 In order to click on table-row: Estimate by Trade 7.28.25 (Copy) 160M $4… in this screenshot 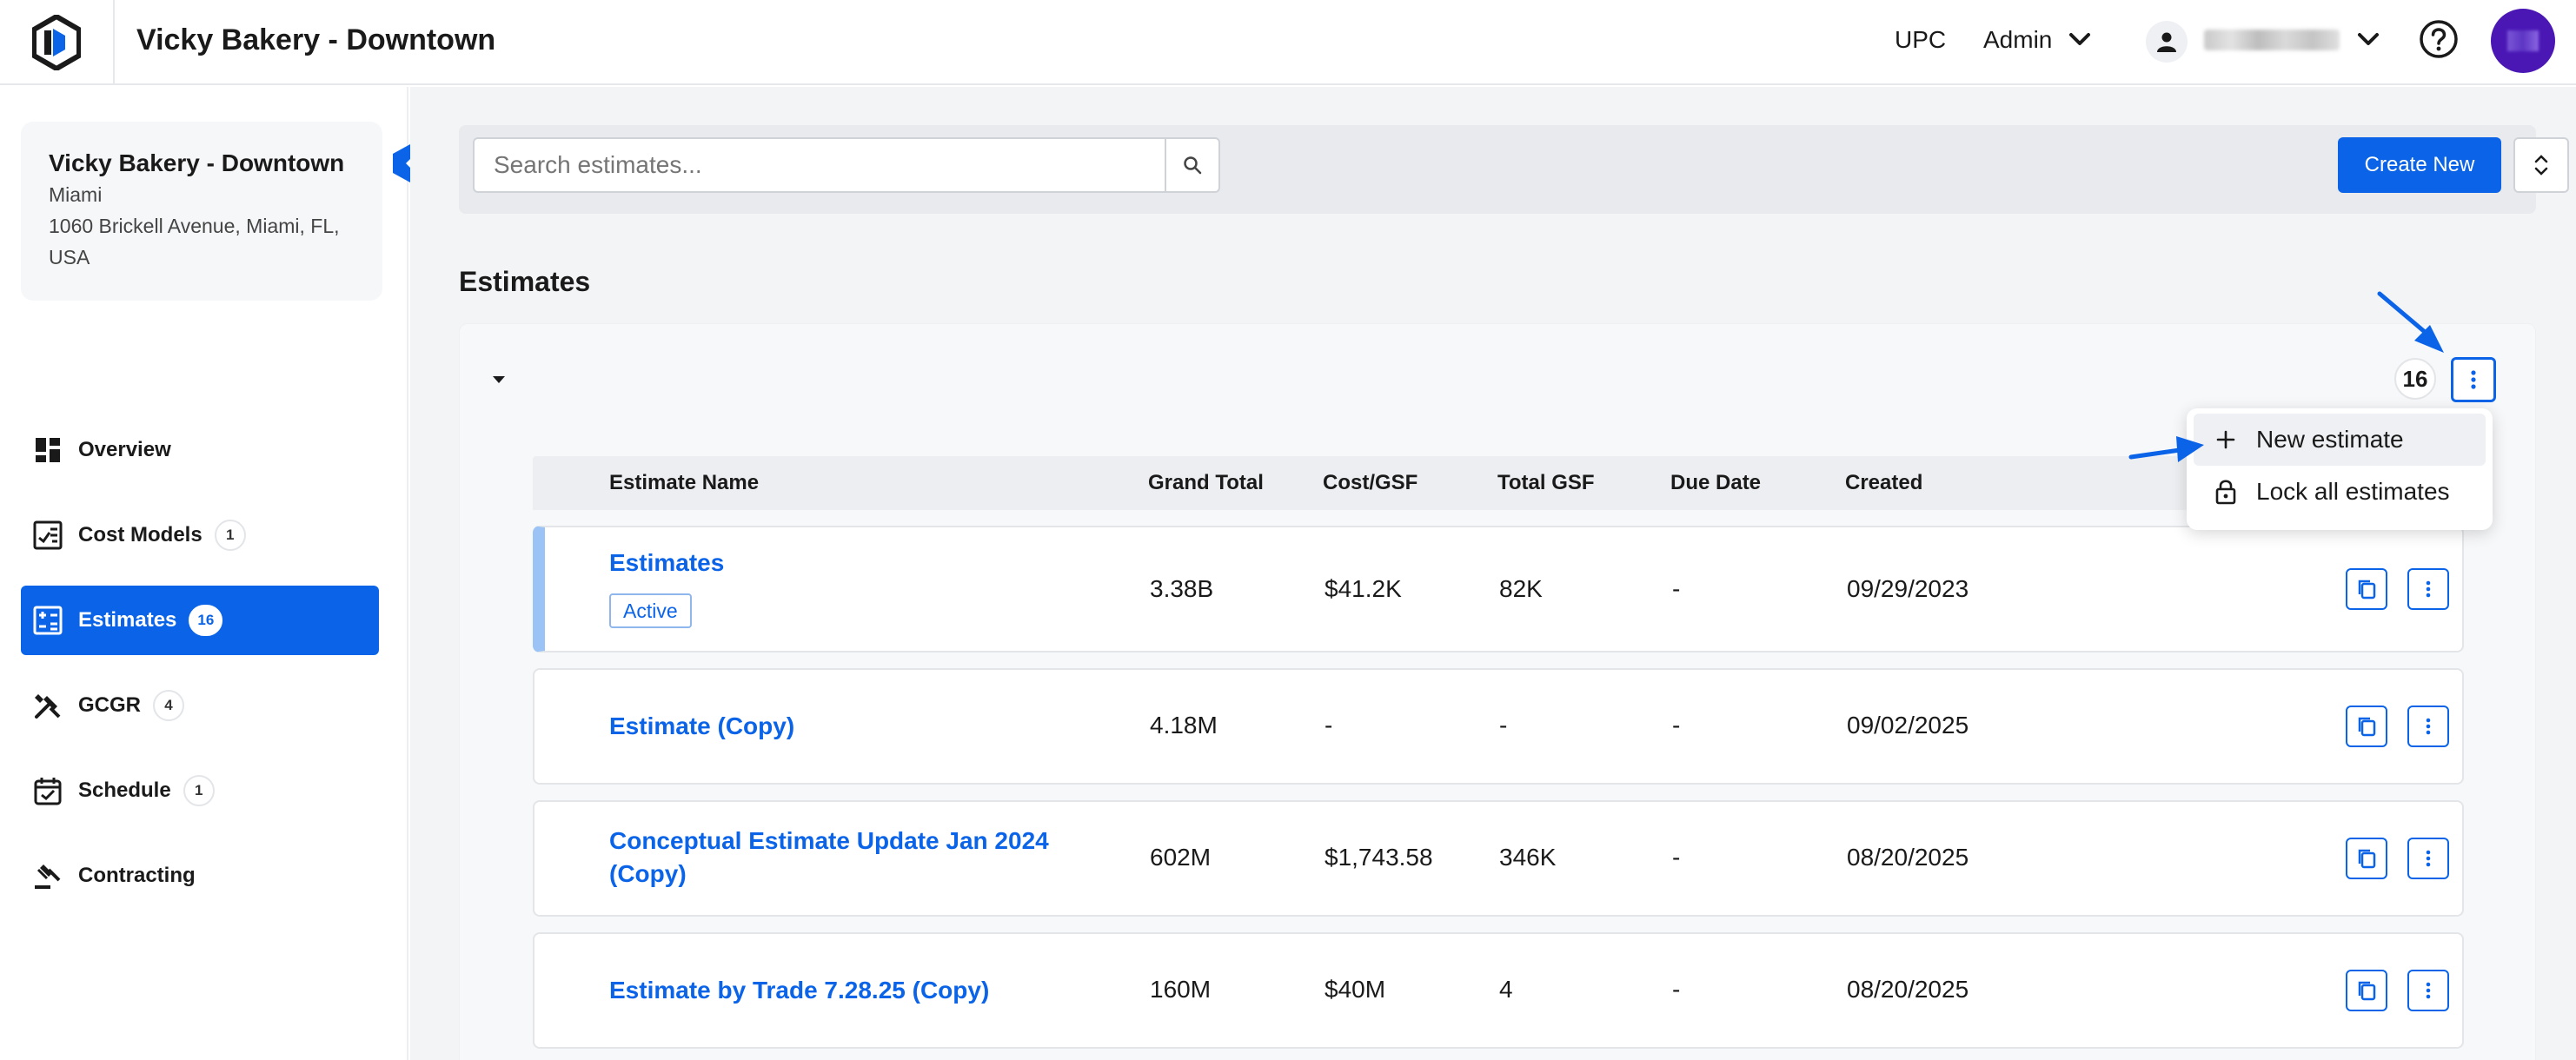, I will do `click(1498, 990)`.